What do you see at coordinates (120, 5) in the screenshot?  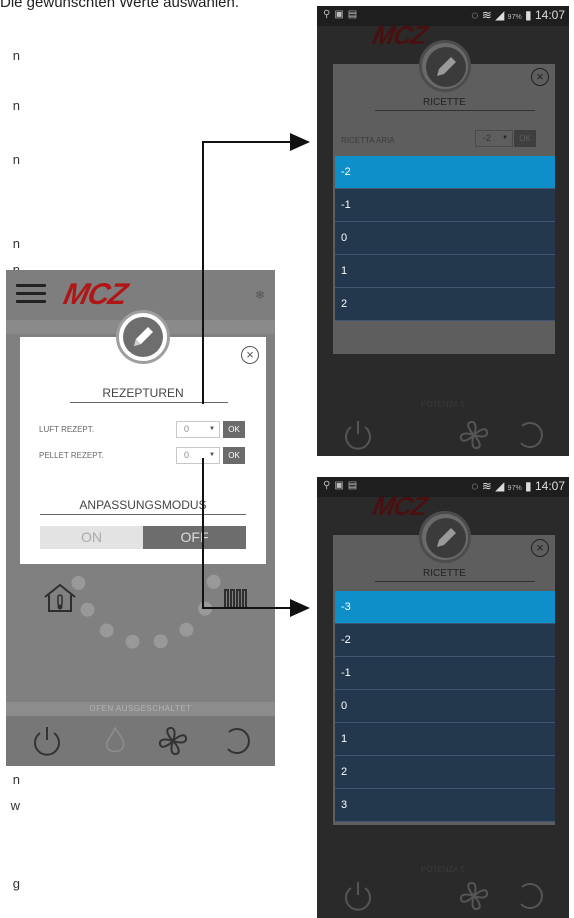 I see `manual-caption: Die gewünschten Werte auswählen.` at bounding box center [120, 5].